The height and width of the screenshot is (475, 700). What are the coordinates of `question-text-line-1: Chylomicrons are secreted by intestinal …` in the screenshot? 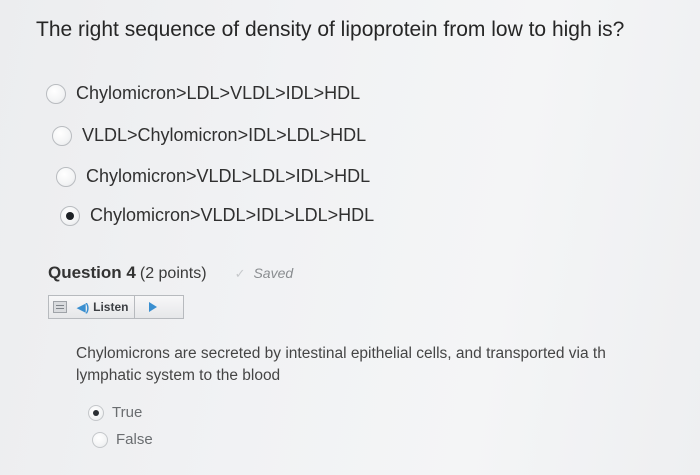 It's located at (341, 353).